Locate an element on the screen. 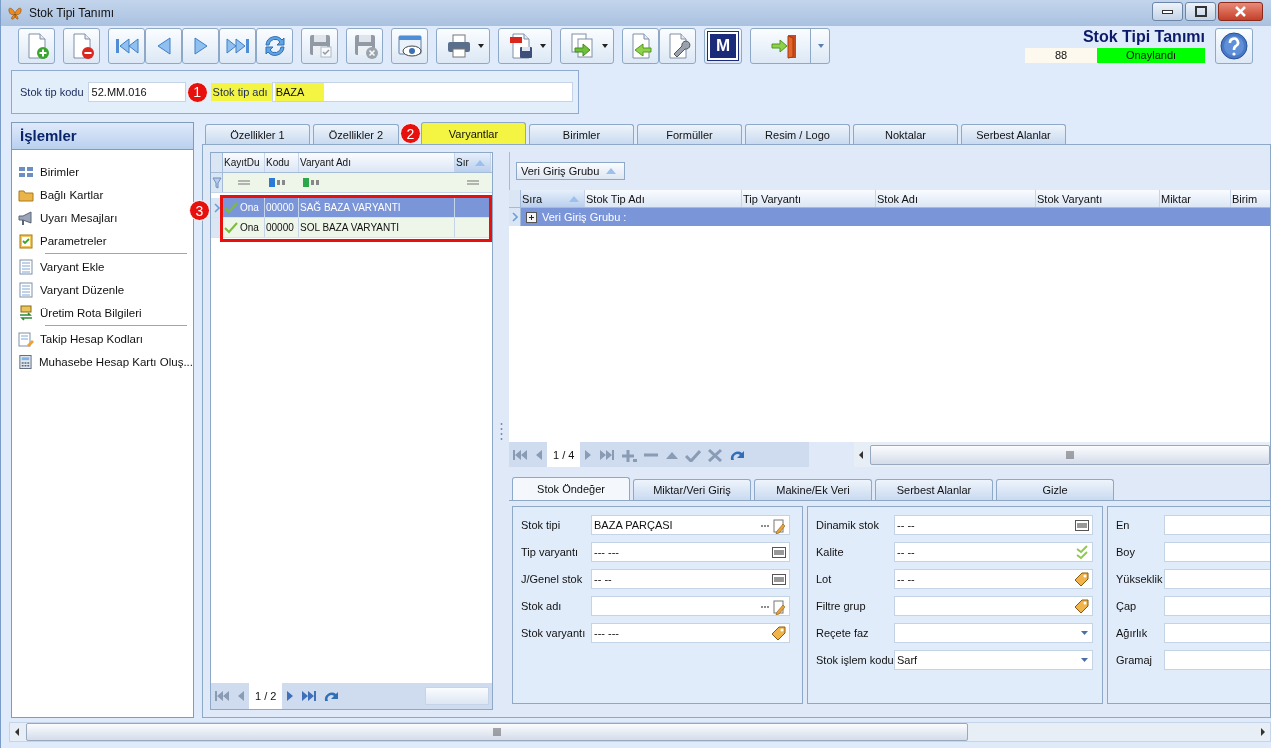 Image resolution: width=1271 pixels, height=748 pixels. maximize-button is located at coordinates (1200, 11).